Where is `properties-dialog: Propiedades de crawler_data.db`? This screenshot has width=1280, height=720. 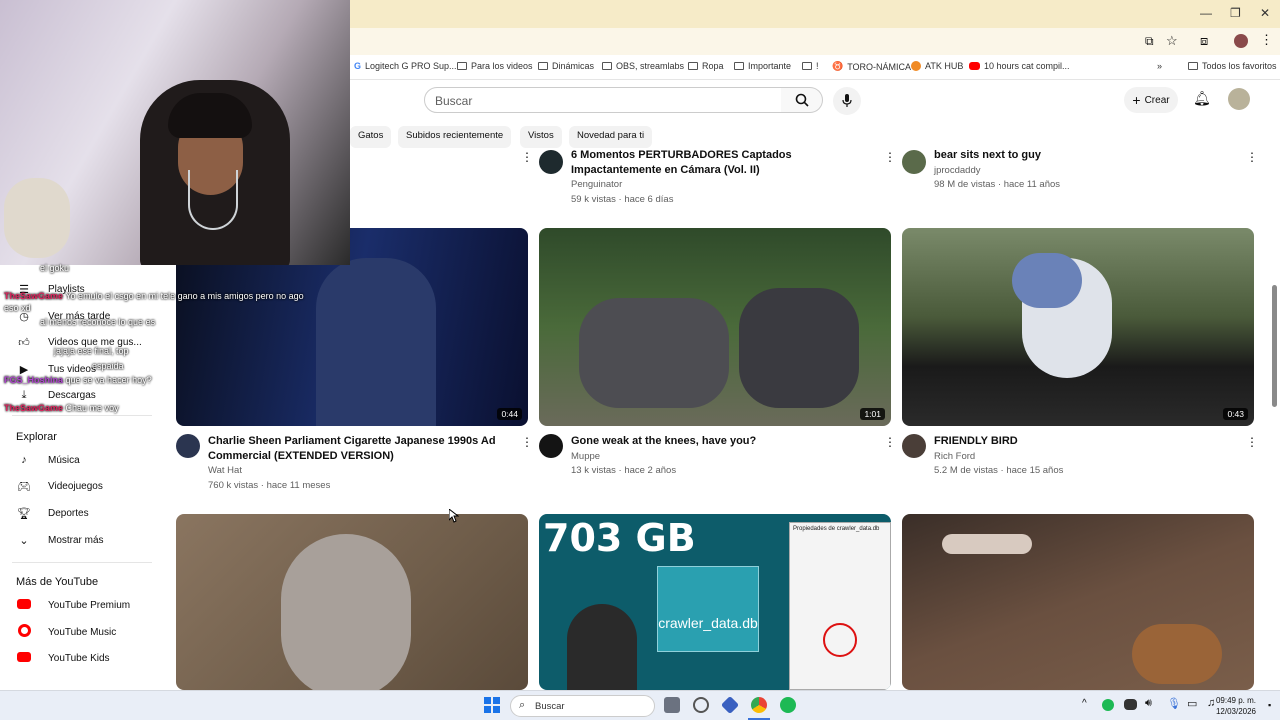
properties-dialog: Propiedades de crawler_data.db is located at coordinates (840, 606).